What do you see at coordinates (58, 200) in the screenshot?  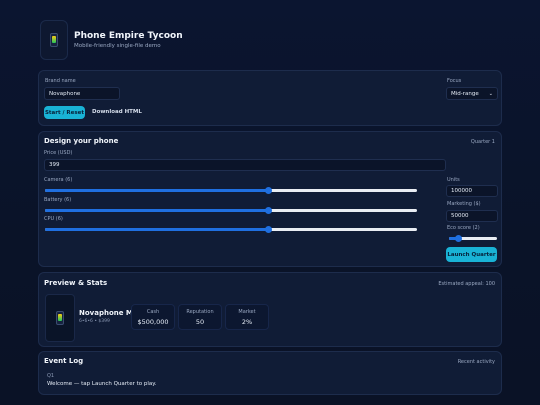 I see `battery-label: Battery (6)` at bounding box center [58, 200].